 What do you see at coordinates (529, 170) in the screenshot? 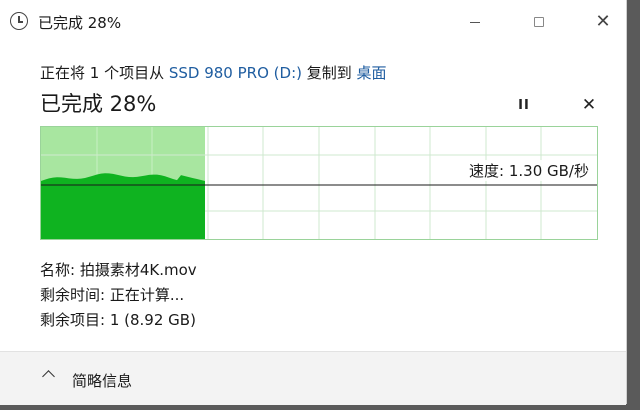
I see `speed-label: 速度: 1.30 GB/秒` at bounding box center [529, 170].